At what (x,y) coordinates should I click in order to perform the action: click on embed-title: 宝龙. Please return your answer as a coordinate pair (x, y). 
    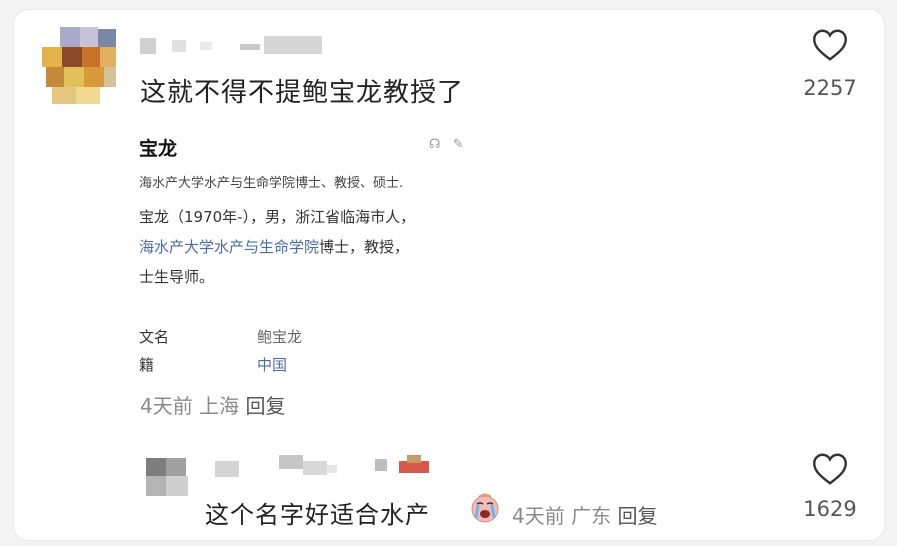
    Looking at the image, I should click on (158, 149).